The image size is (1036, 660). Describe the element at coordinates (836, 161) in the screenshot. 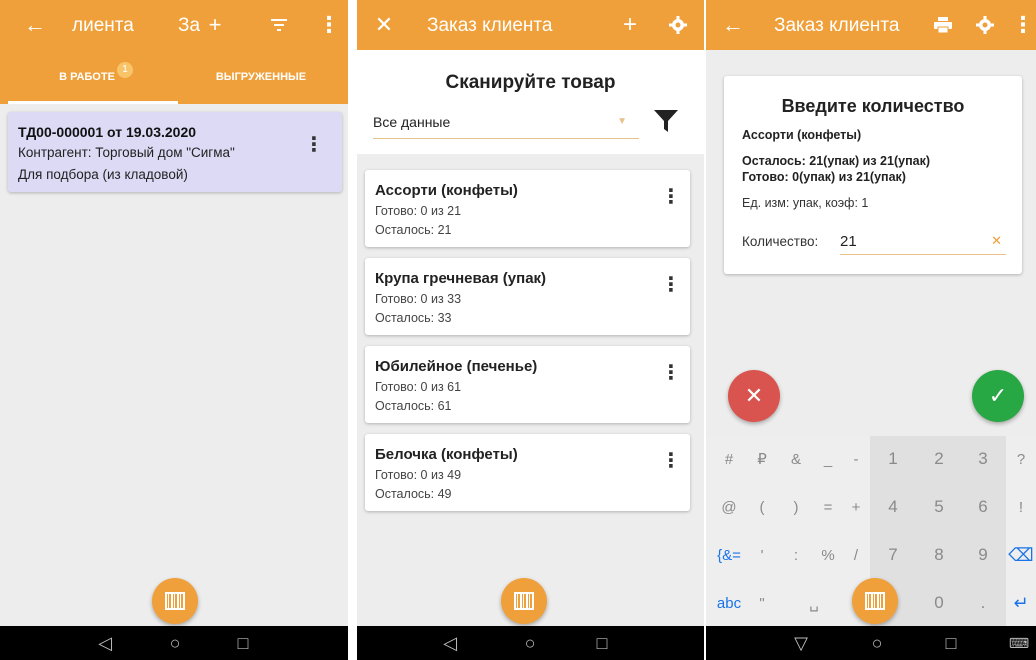

I see `remaining-text: Осталось: 21(упак) из 21(упак)` at that location.